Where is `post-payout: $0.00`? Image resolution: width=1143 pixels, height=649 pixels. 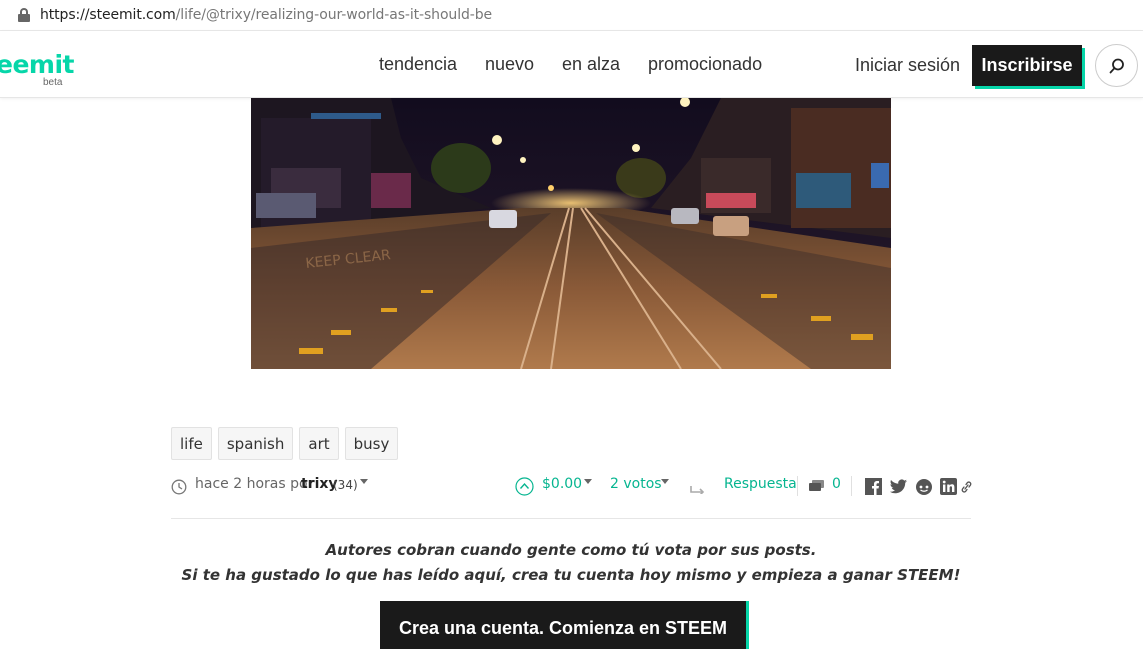 post-payout: $0.00 is located at coordinates (562, 484).